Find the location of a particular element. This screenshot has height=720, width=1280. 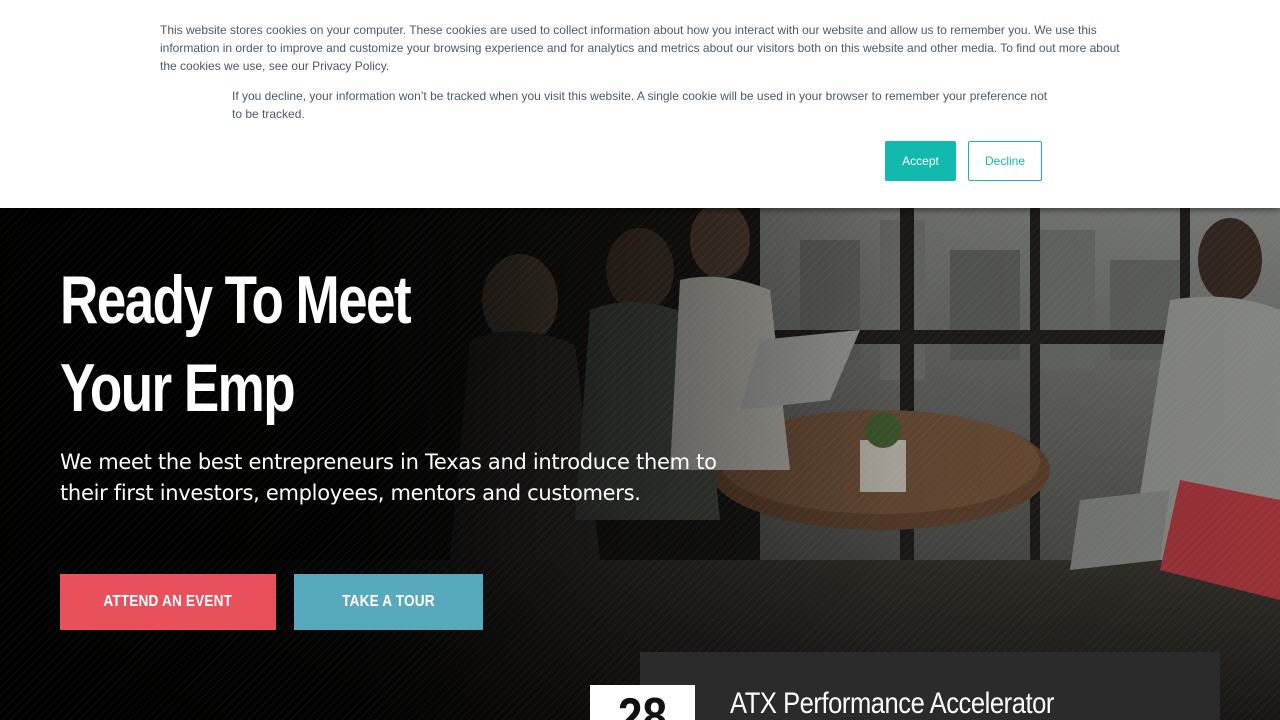

accept-cookies-button: Accept is located at coordinates (920, 161).